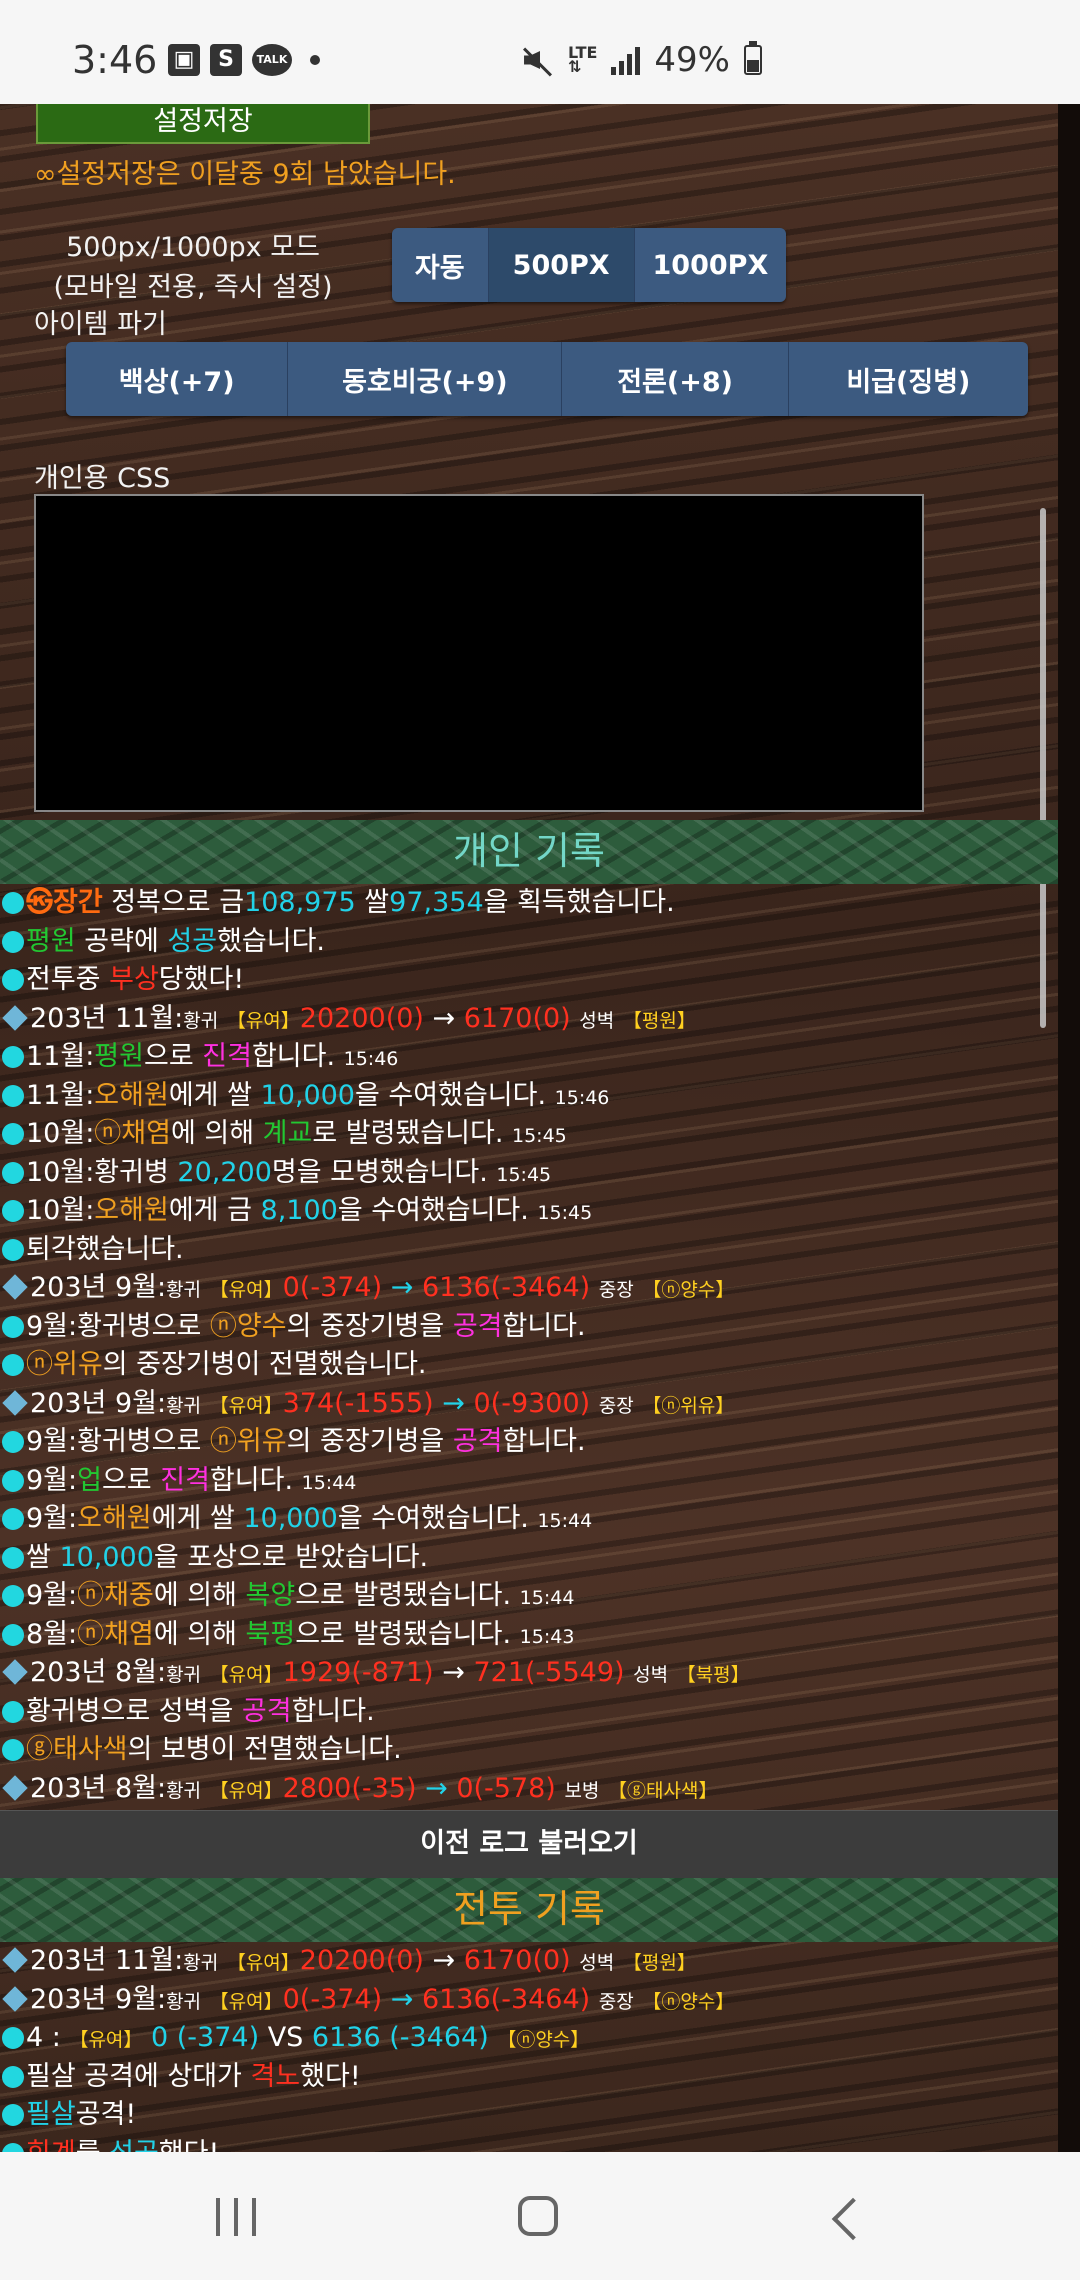 The width and height of the screenshot is (1080, 2280). What do you see at coordinates (193, 247) in the screenshot?
I see `px-mode-label-line1: 500px/1000px 모드` at bounding box center [193, 247].